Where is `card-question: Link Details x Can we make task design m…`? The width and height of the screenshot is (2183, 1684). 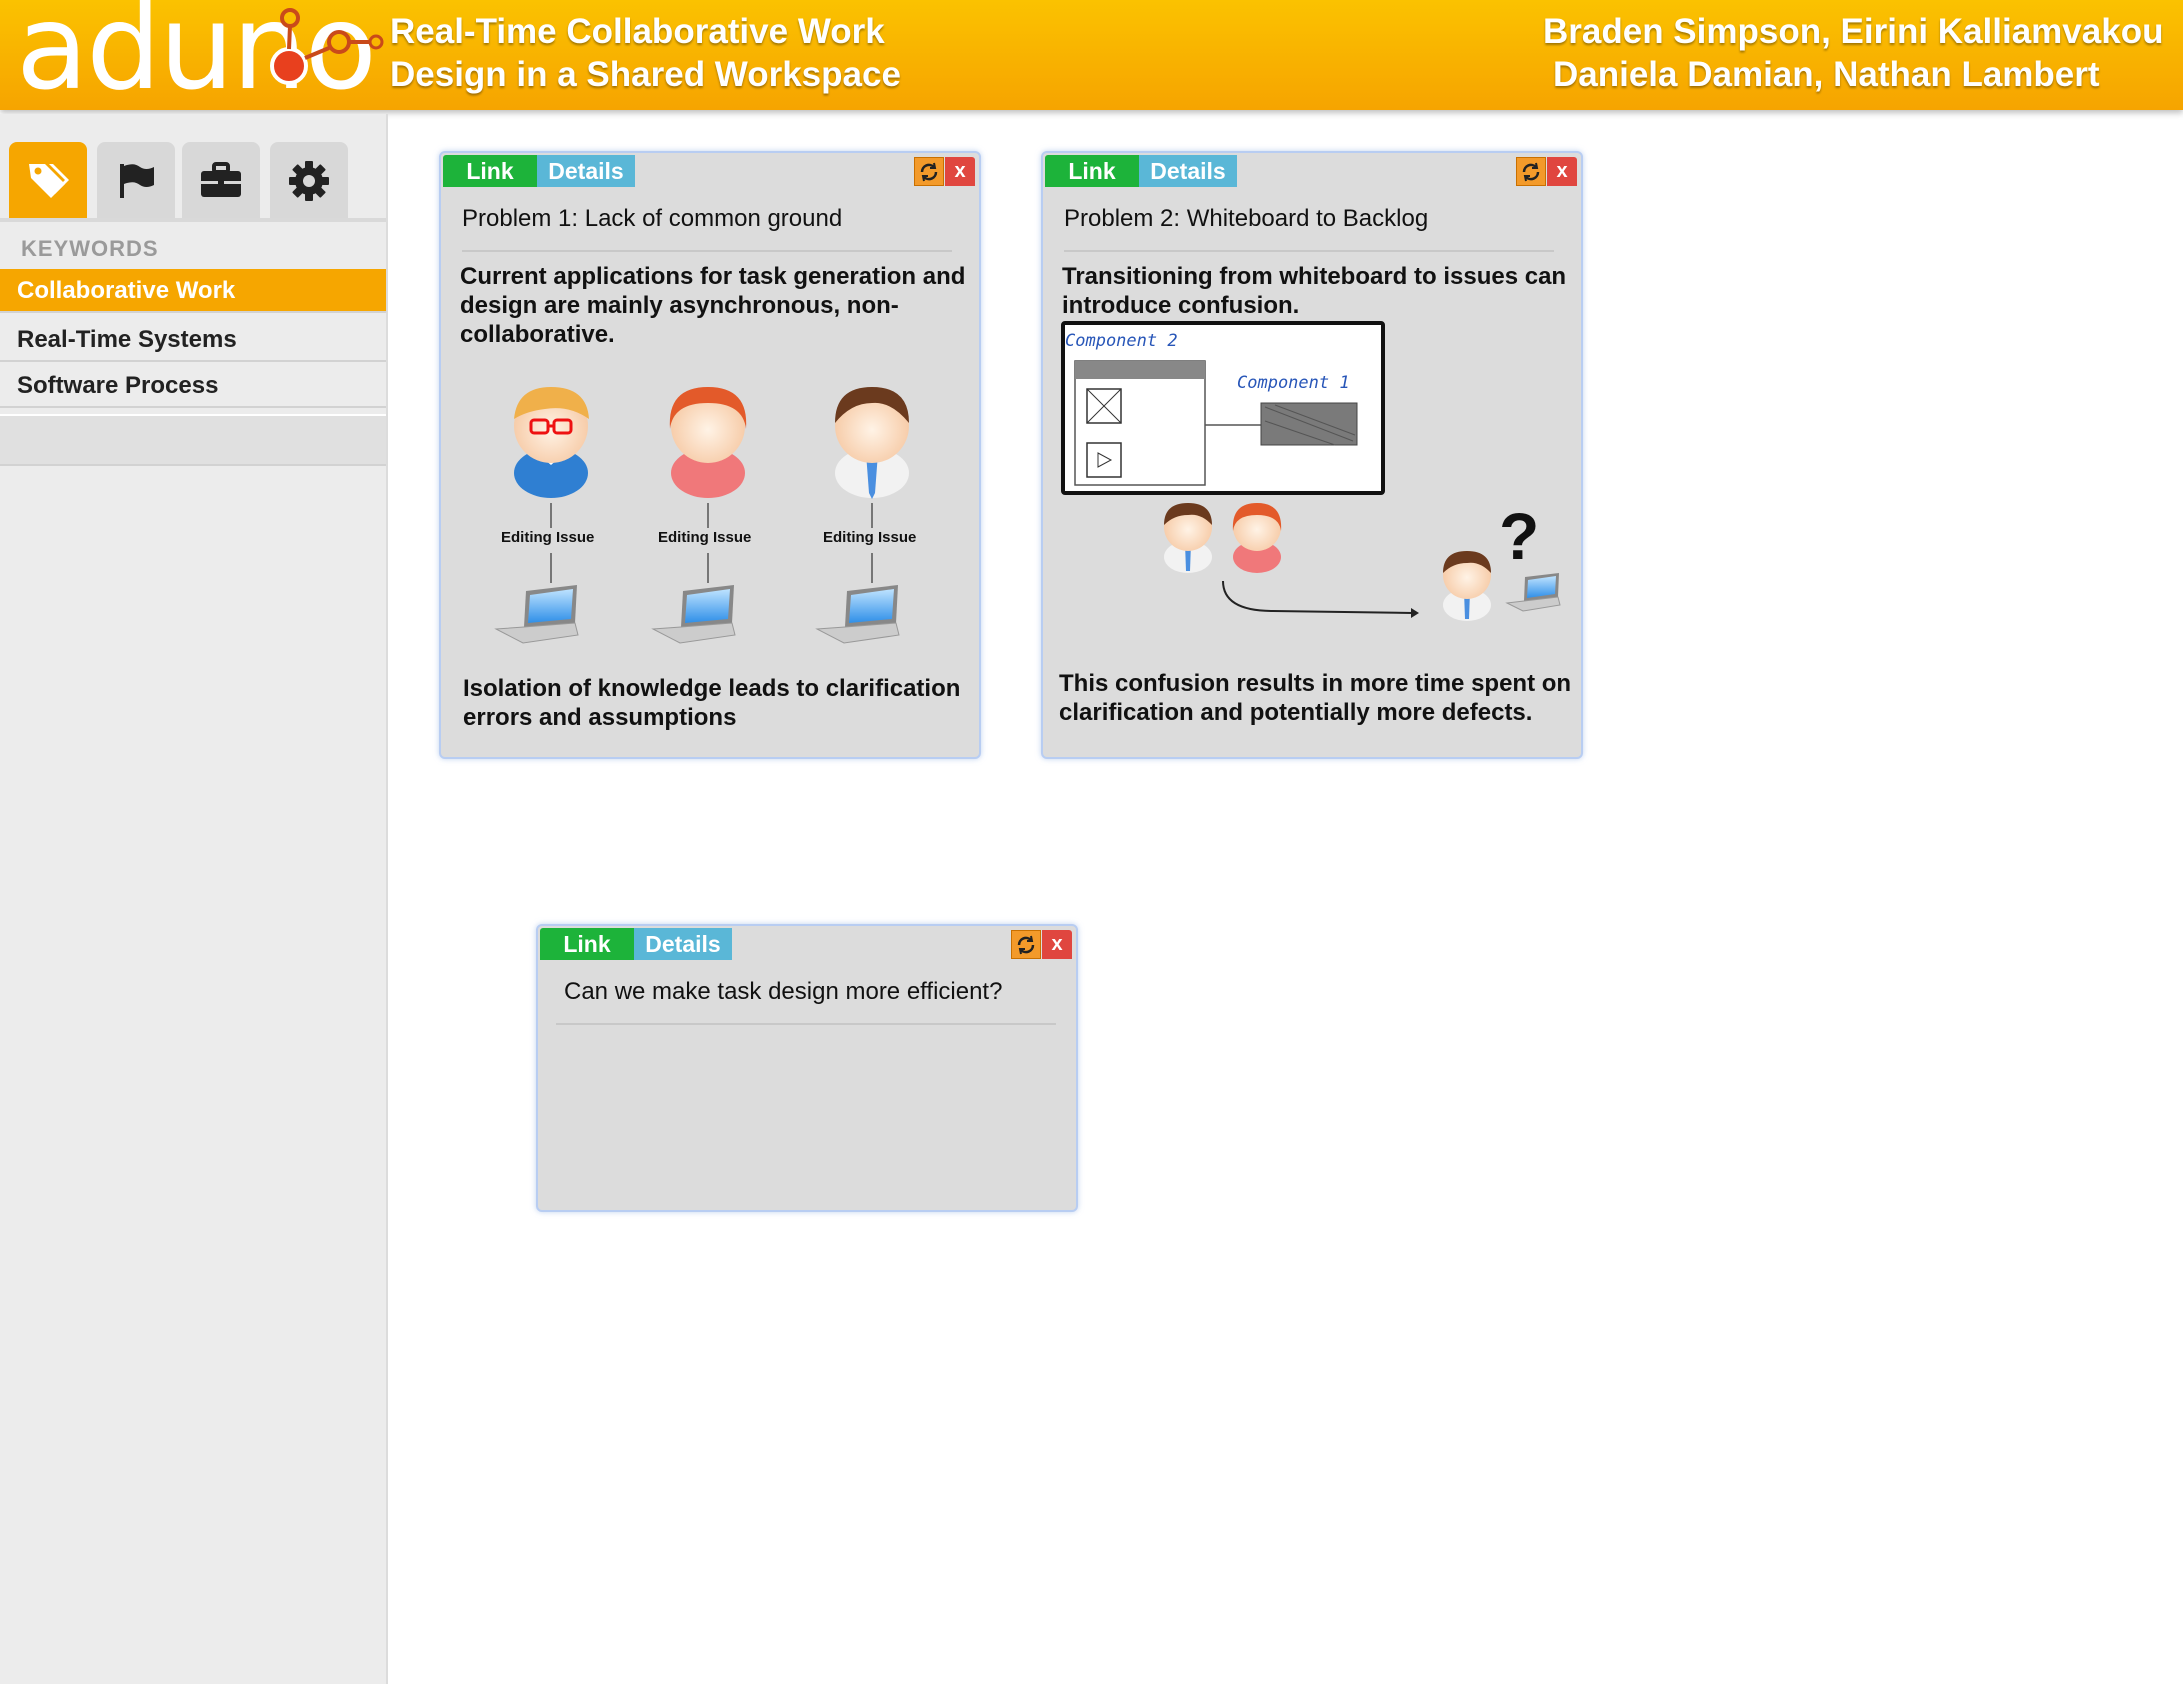
card-question: Link Details x Can we make task design m… is located at coordinates (807, 1068).